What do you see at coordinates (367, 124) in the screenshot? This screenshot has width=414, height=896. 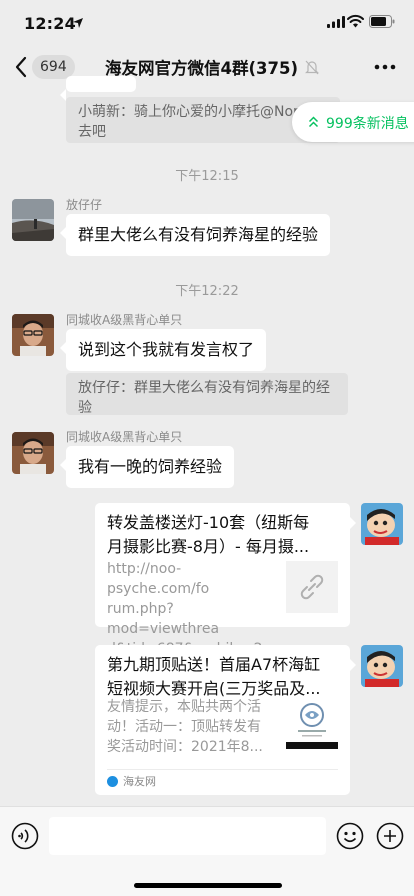 I see `new-messages-label: 999条新消息` at bounding box center [367, 124].